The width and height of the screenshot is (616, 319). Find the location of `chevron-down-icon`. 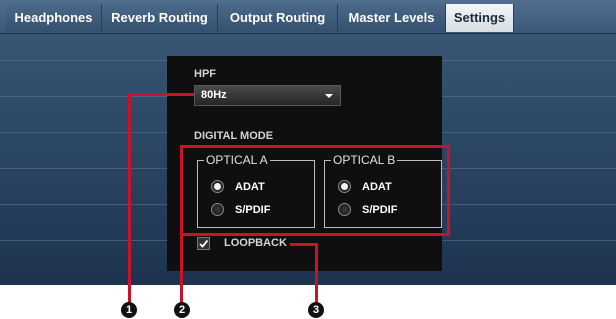

chevron-down-icon is located at coordinates (329, 96).